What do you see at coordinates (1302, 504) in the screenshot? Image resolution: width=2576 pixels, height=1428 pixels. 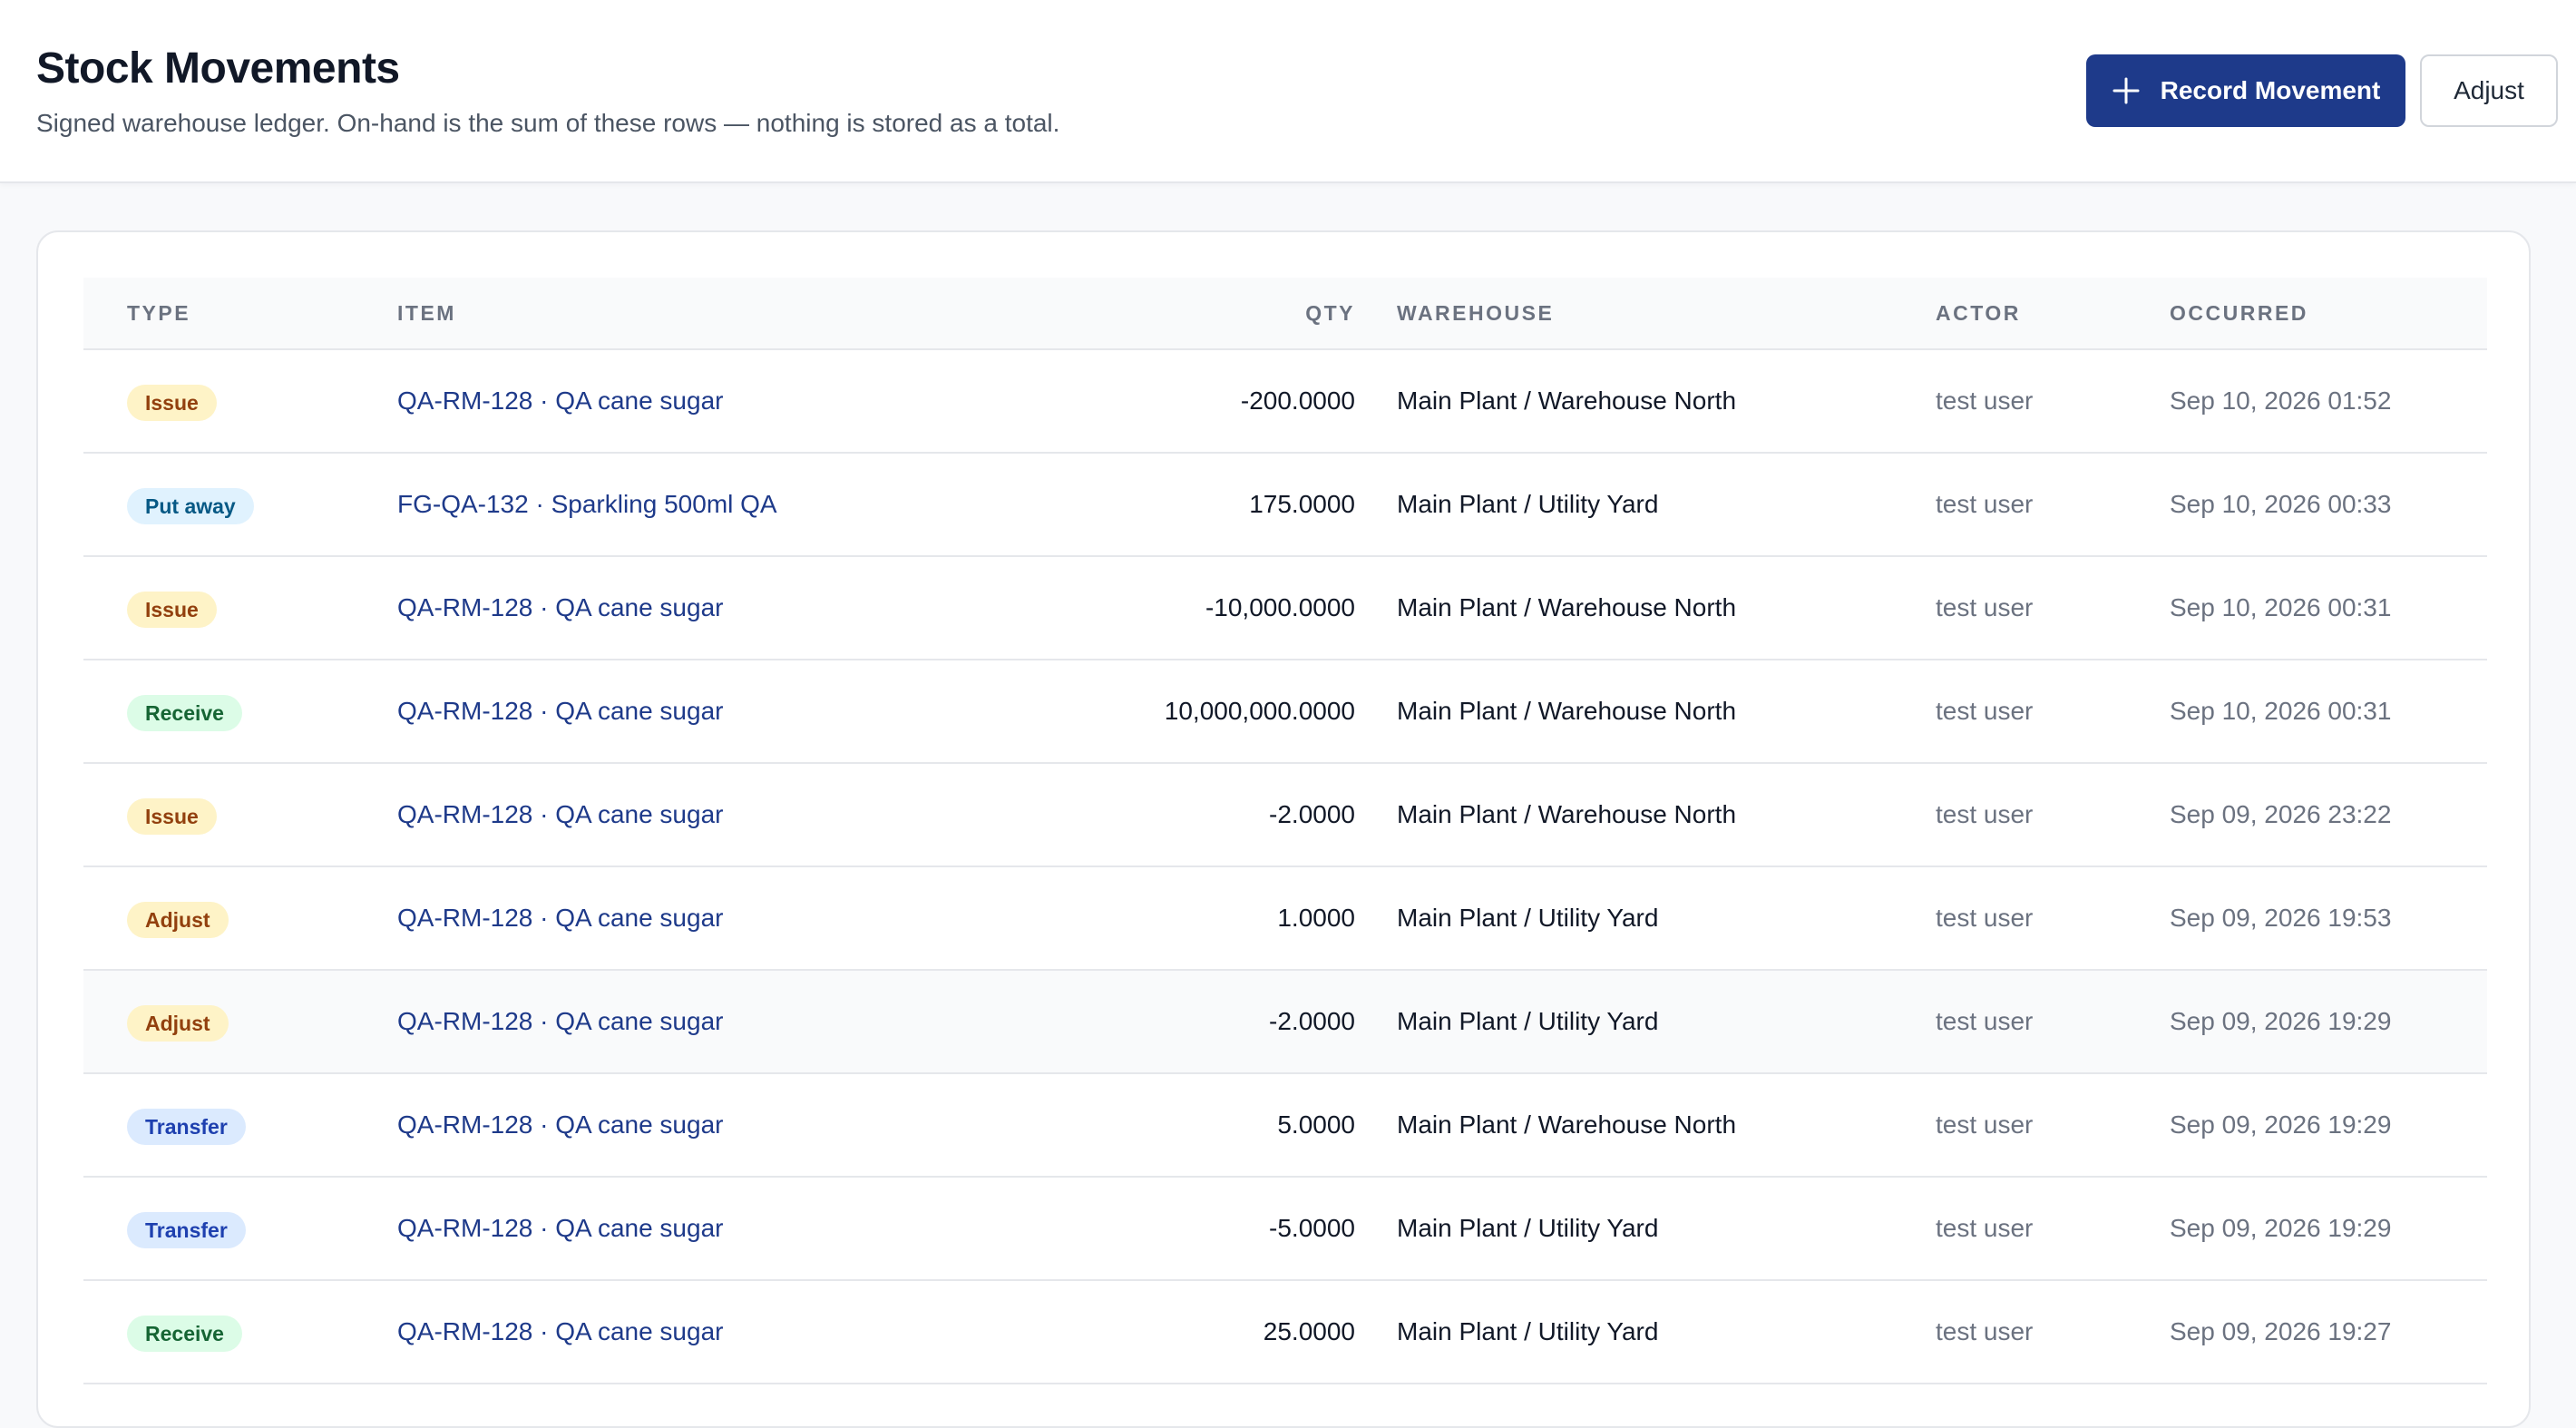 I see `qty-cell: 175.0000` at bounding box center [1302, 504].